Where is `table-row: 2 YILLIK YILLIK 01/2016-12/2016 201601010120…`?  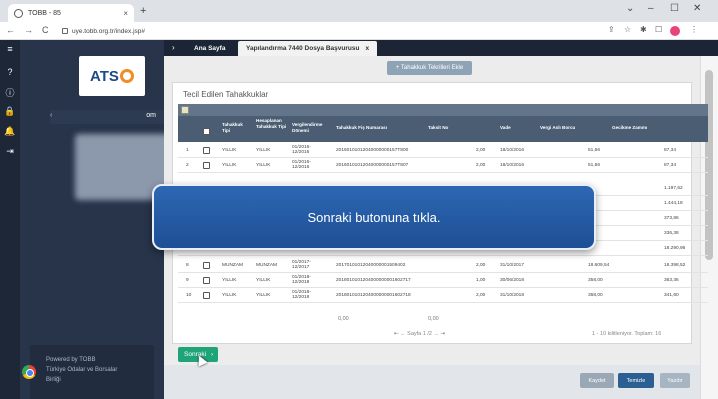 table-row: 2 YILLIK YILLIK 01/2016-12/2016 201601010120… is located at coordinates (443, 165).